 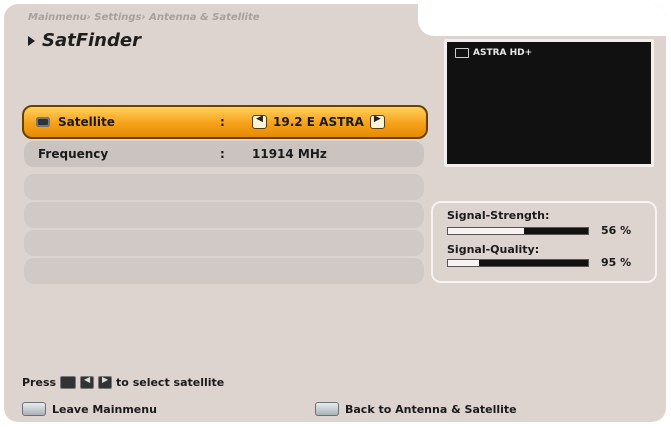 I want to click on signal-strength-bar, so click(x=518, y=231).